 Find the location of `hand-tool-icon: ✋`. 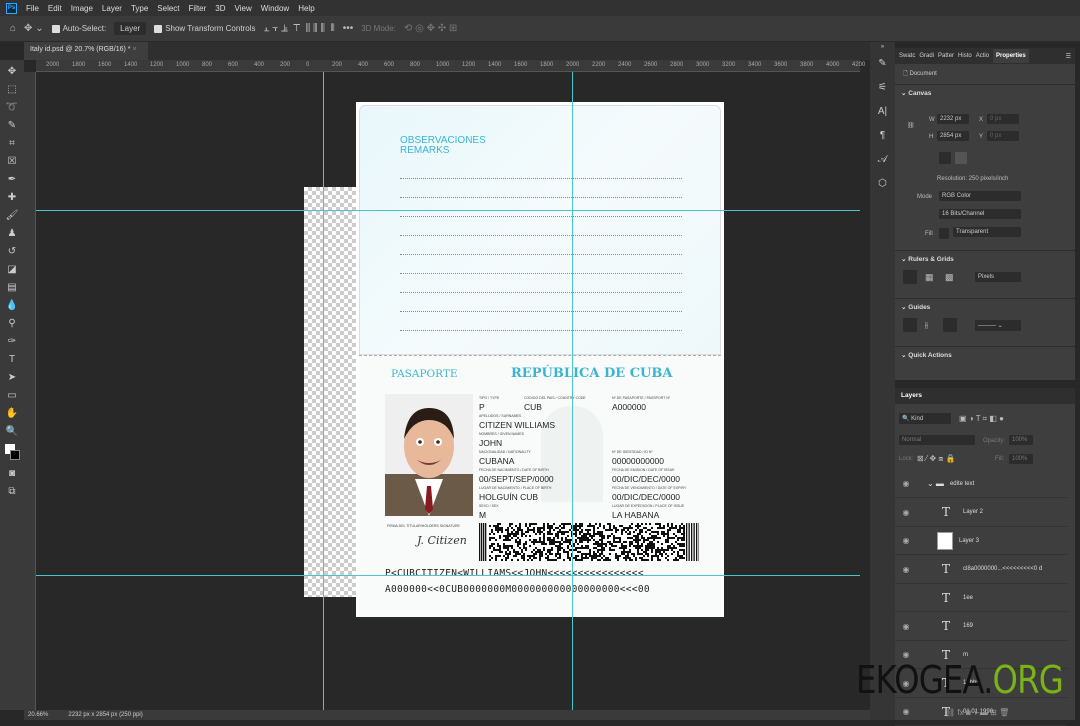

hand-tool-icon: ✋ is located at coordinates (12, 414).